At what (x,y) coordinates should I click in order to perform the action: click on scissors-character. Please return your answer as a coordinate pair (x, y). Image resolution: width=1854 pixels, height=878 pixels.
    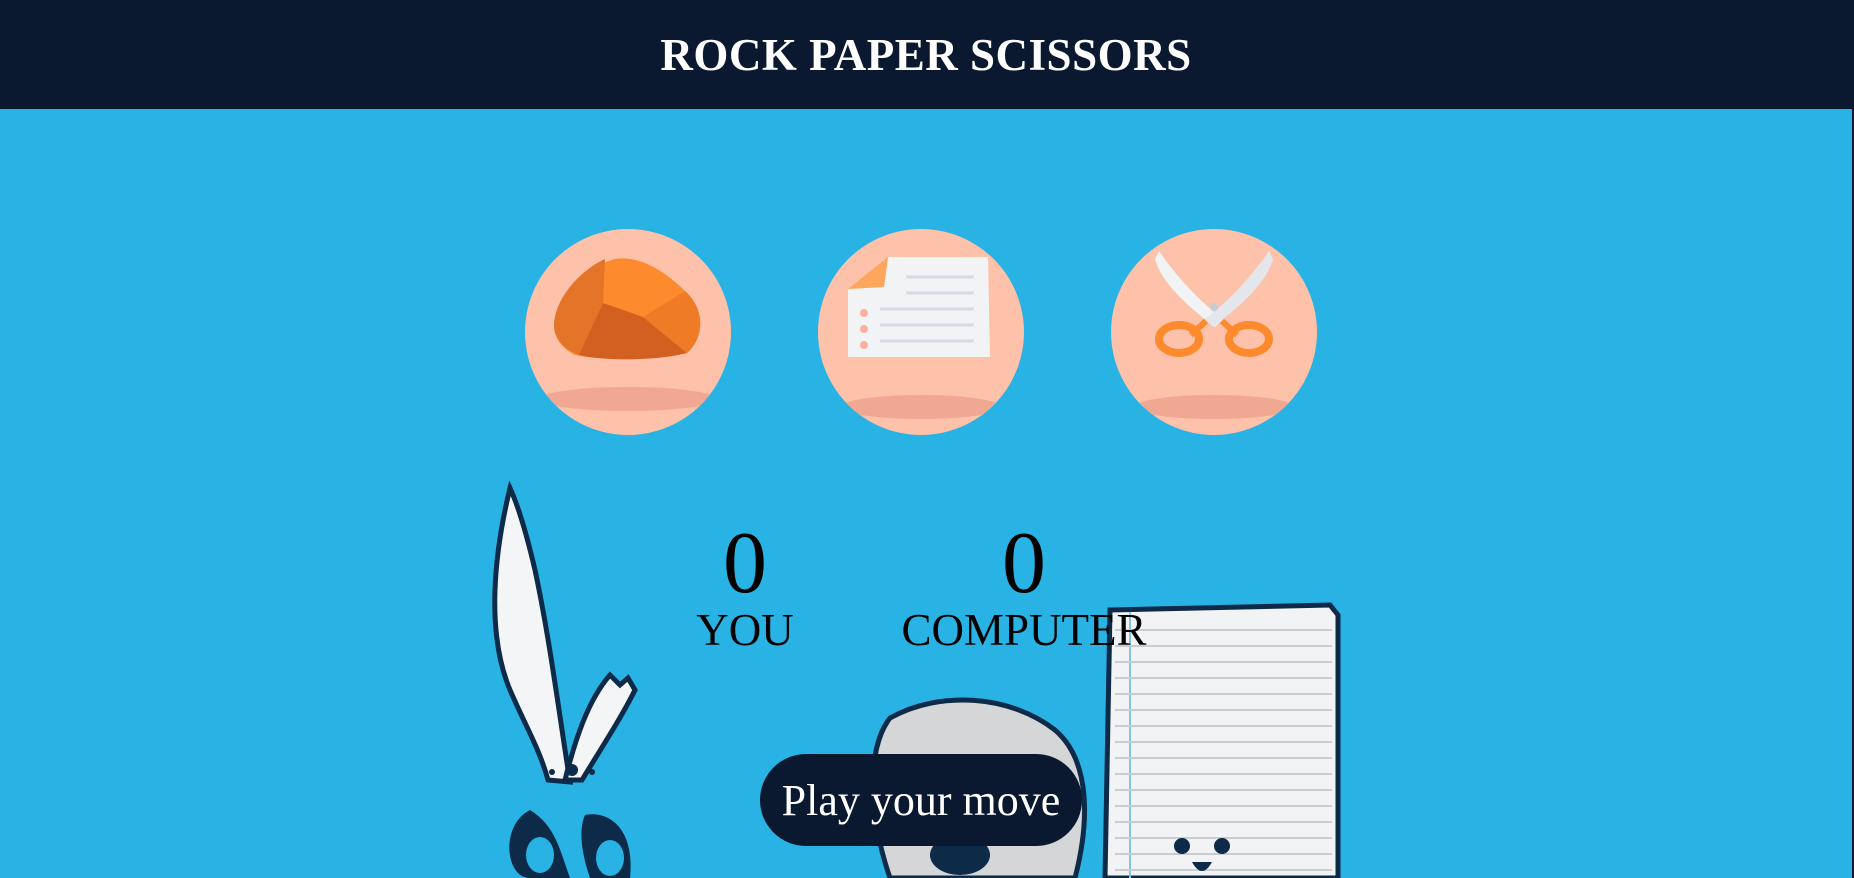
    Looking at the image, I should click on (565, 679).